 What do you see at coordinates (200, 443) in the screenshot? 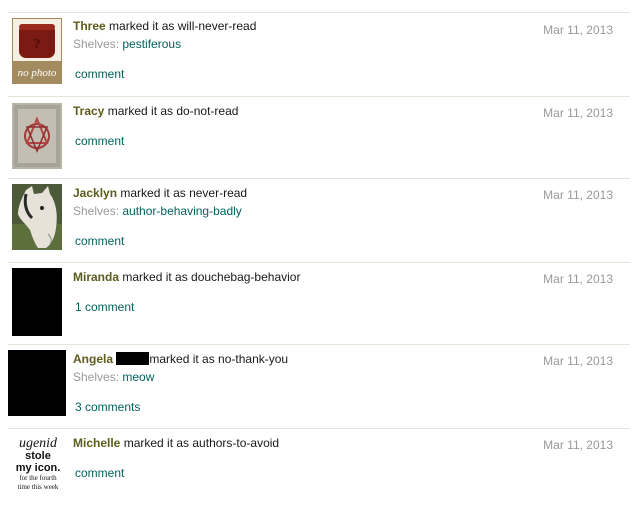
I see `activity-text: marked it as authors-to-avoid` at bounding box center [200, 443].